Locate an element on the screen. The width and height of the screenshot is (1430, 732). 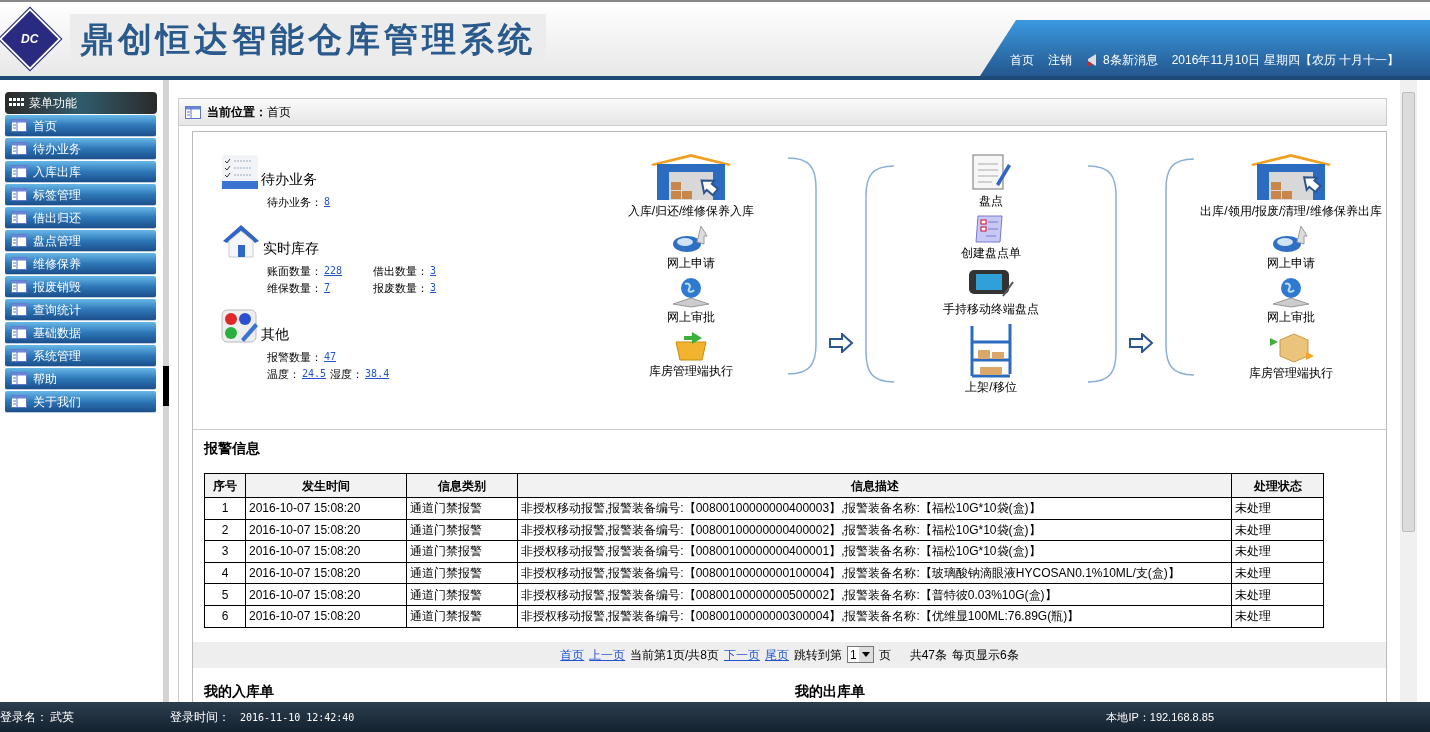
checklist-icon is located at coordinates (240, 172).